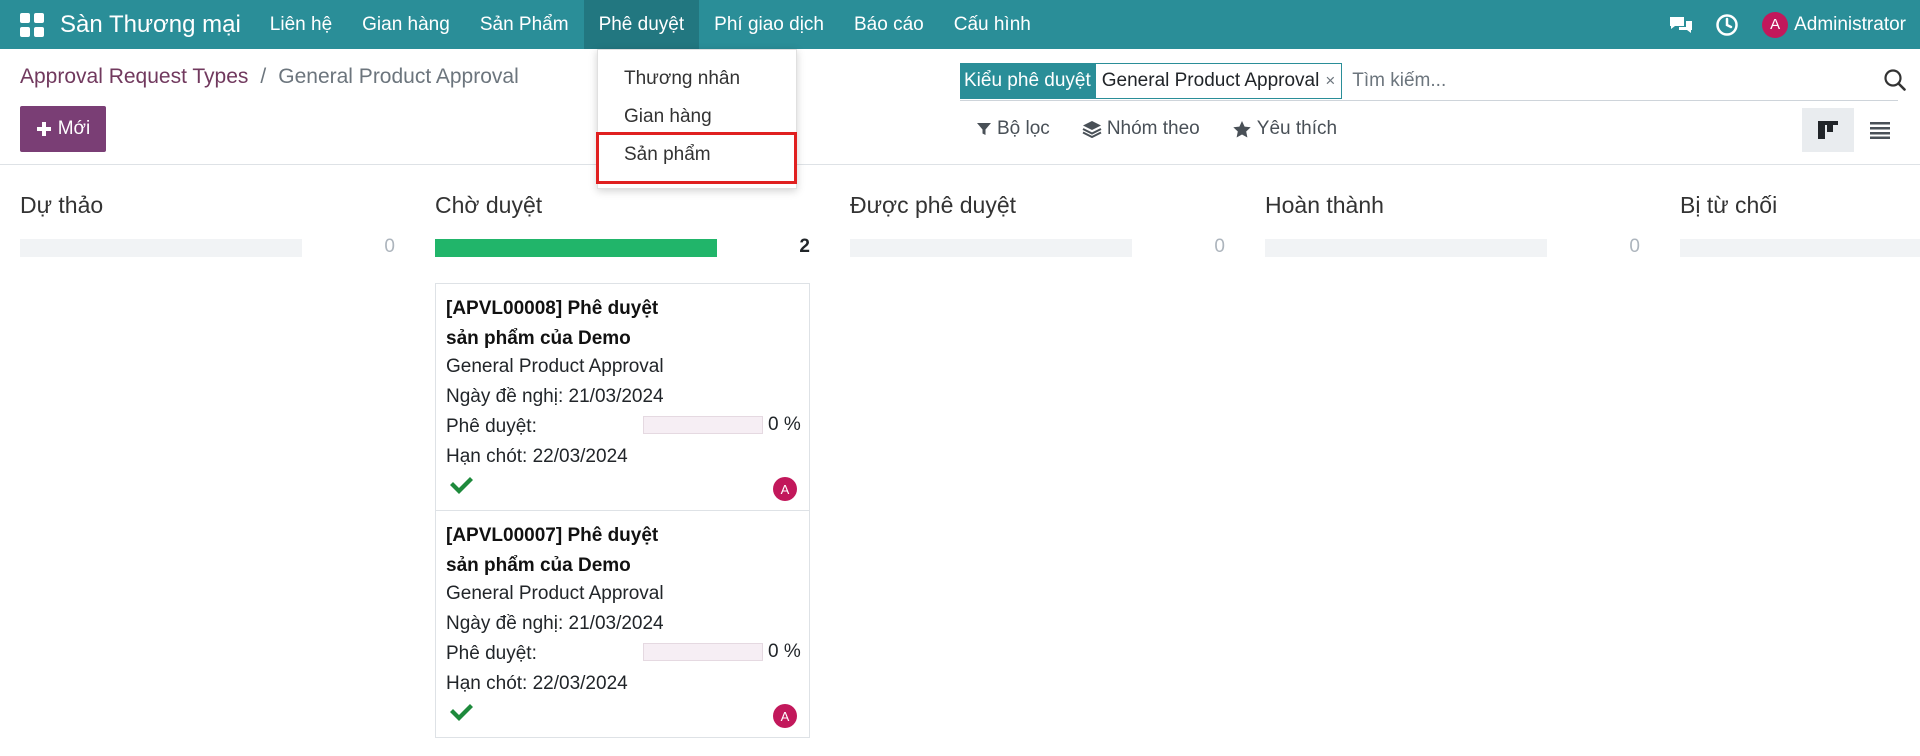 The height and width of the screenshot is (756, 1920). What do you see at coordinates (62, 205) in the screenshot?
I see `column-title: Dự thảo` at bounding box center [62, 205].